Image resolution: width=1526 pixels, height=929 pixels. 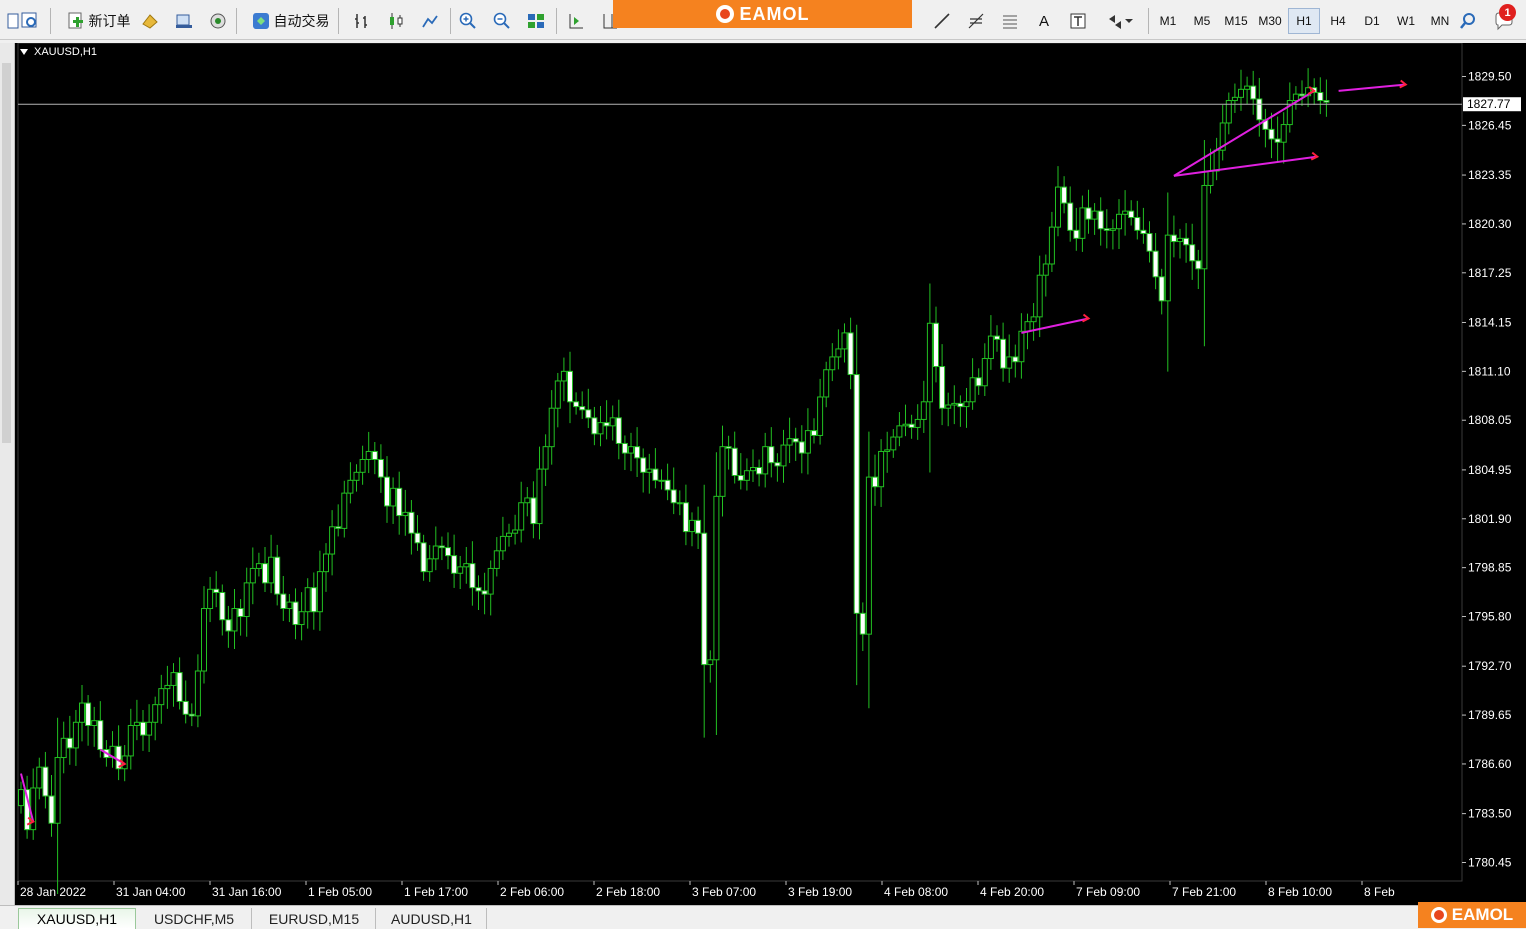 What do you see at coordinates (1202, 21) in the screenshot?
I see `timeframe-m5-button: M5` at bounding box center [1202, 21].